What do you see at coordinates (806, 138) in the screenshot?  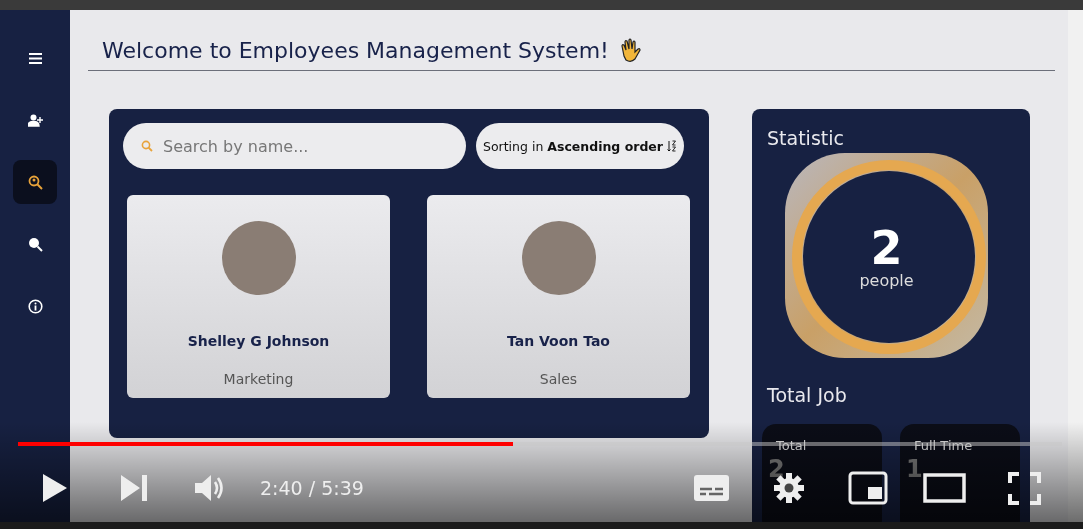 I see `panel-title: Statistic` at bounding box center [806, 138].